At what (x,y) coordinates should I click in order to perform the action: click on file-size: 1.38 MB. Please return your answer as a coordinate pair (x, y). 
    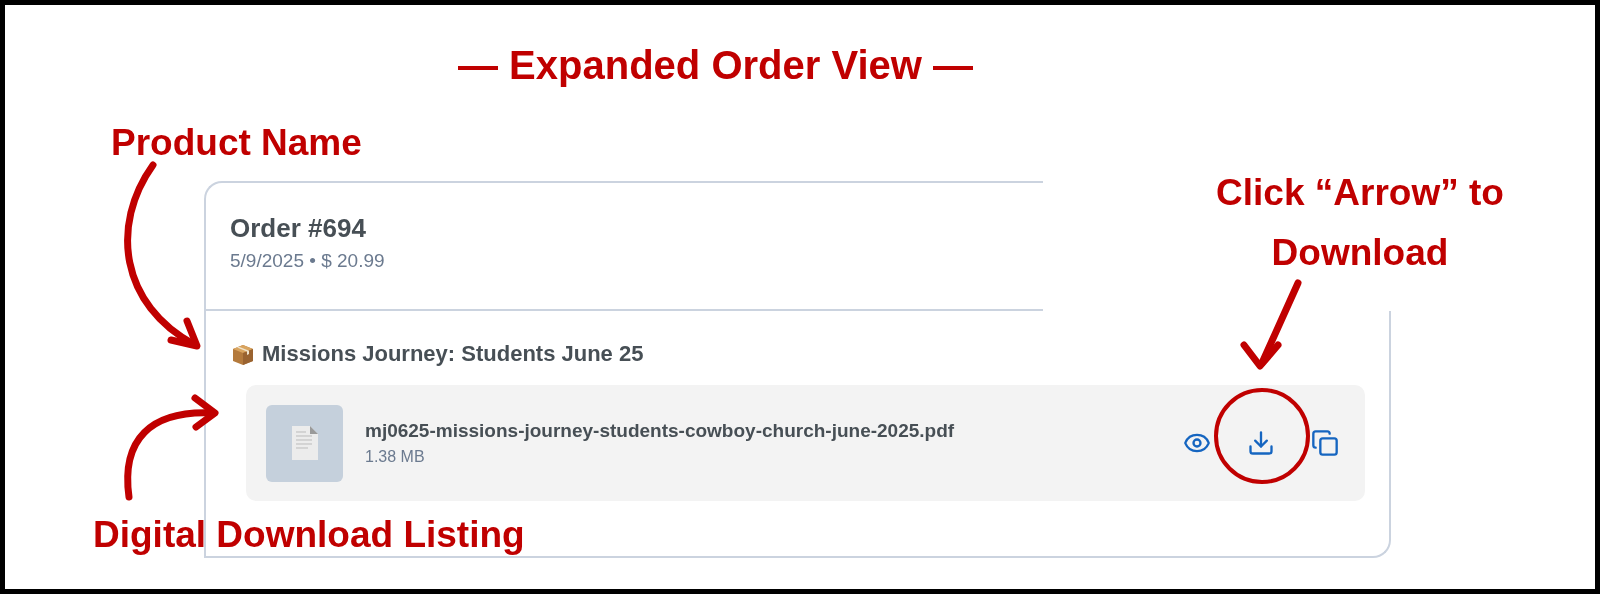
    Looking at the image, I should click on (395, 457).